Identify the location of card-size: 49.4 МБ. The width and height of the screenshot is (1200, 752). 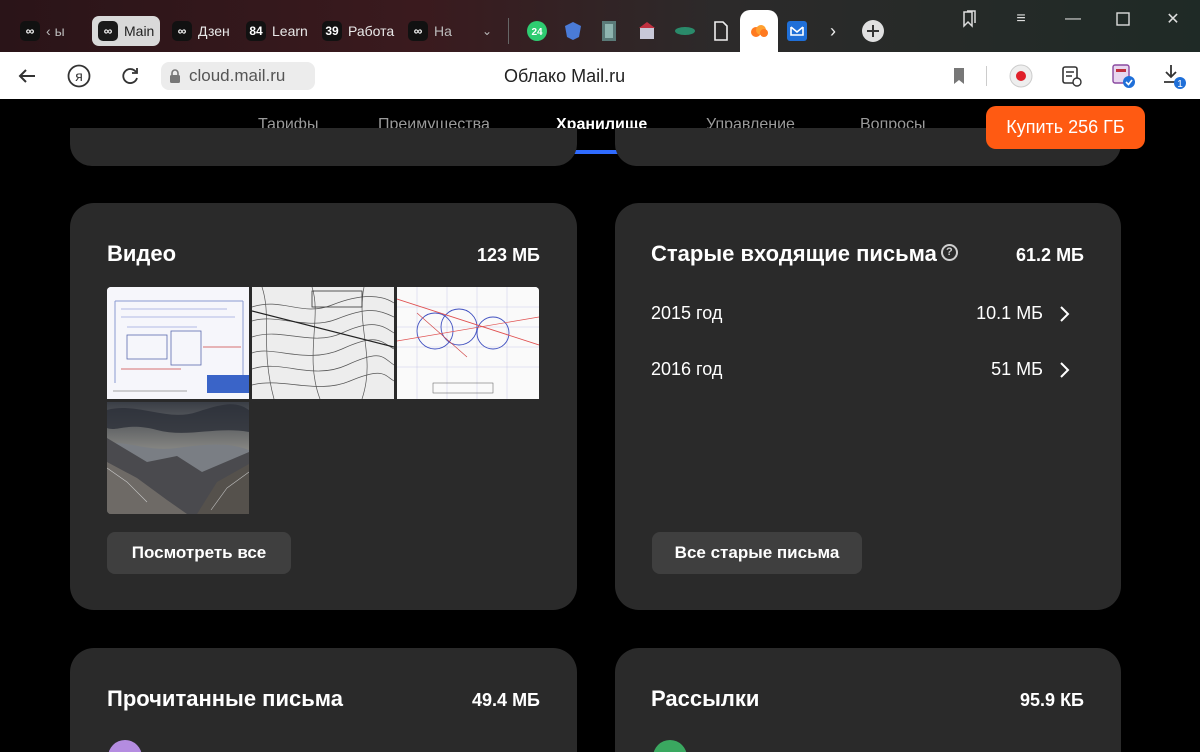
(506, 700).